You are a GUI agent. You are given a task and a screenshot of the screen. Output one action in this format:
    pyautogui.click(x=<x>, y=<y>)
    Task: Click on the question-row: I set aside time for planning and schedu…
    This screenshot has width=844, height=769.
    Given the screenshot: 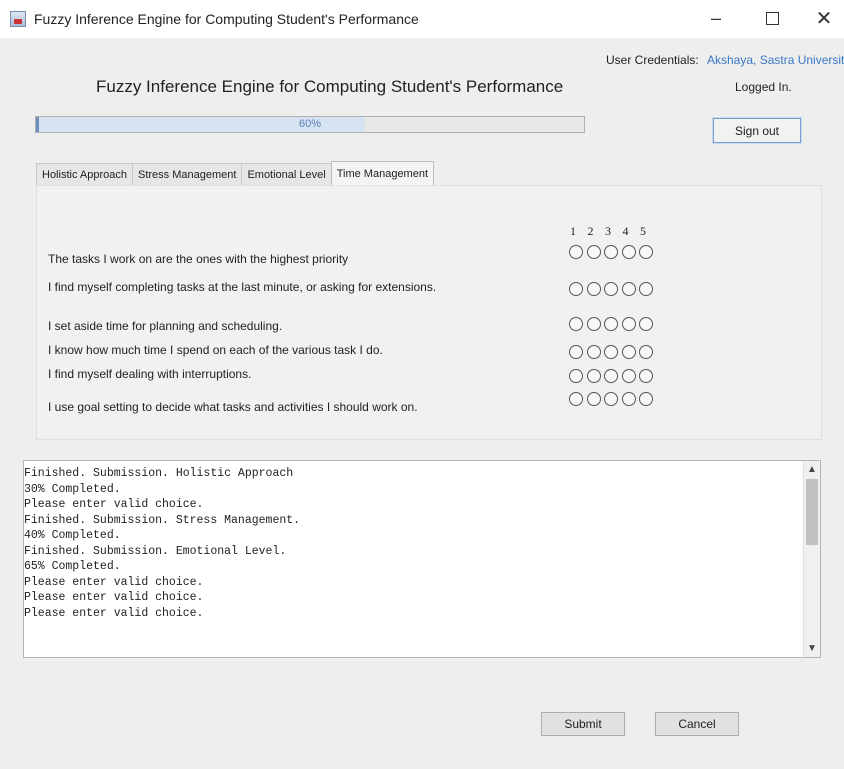 What is the action you would take?
    pyautogui.click(x=430, y=327)
    